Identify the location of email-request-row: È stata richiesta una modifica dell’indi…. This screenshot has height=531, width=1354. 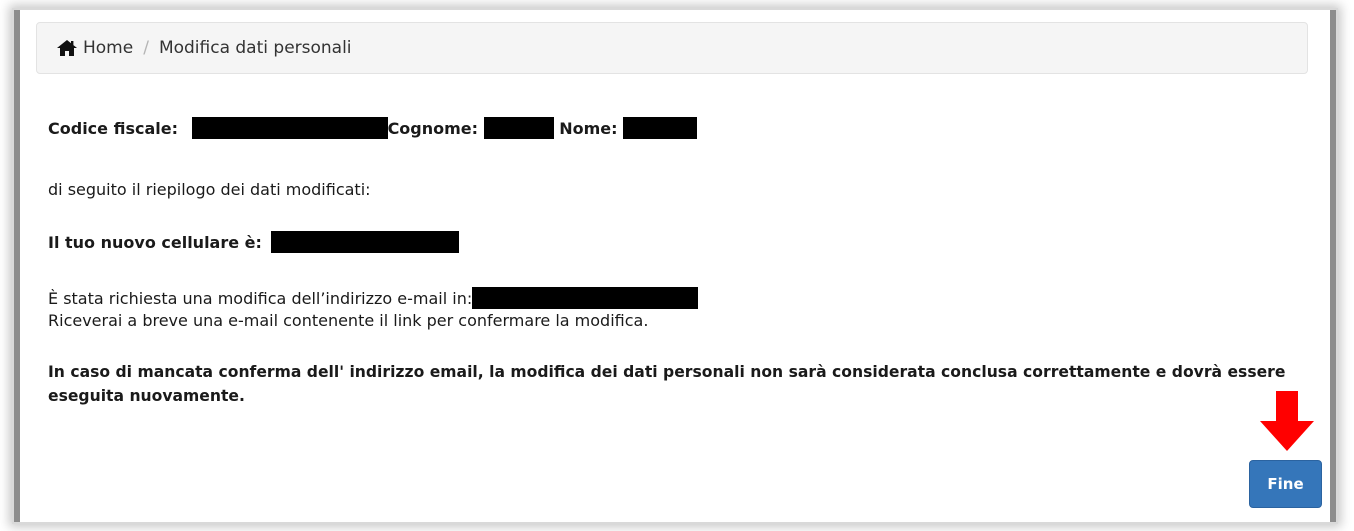
(373, 298).